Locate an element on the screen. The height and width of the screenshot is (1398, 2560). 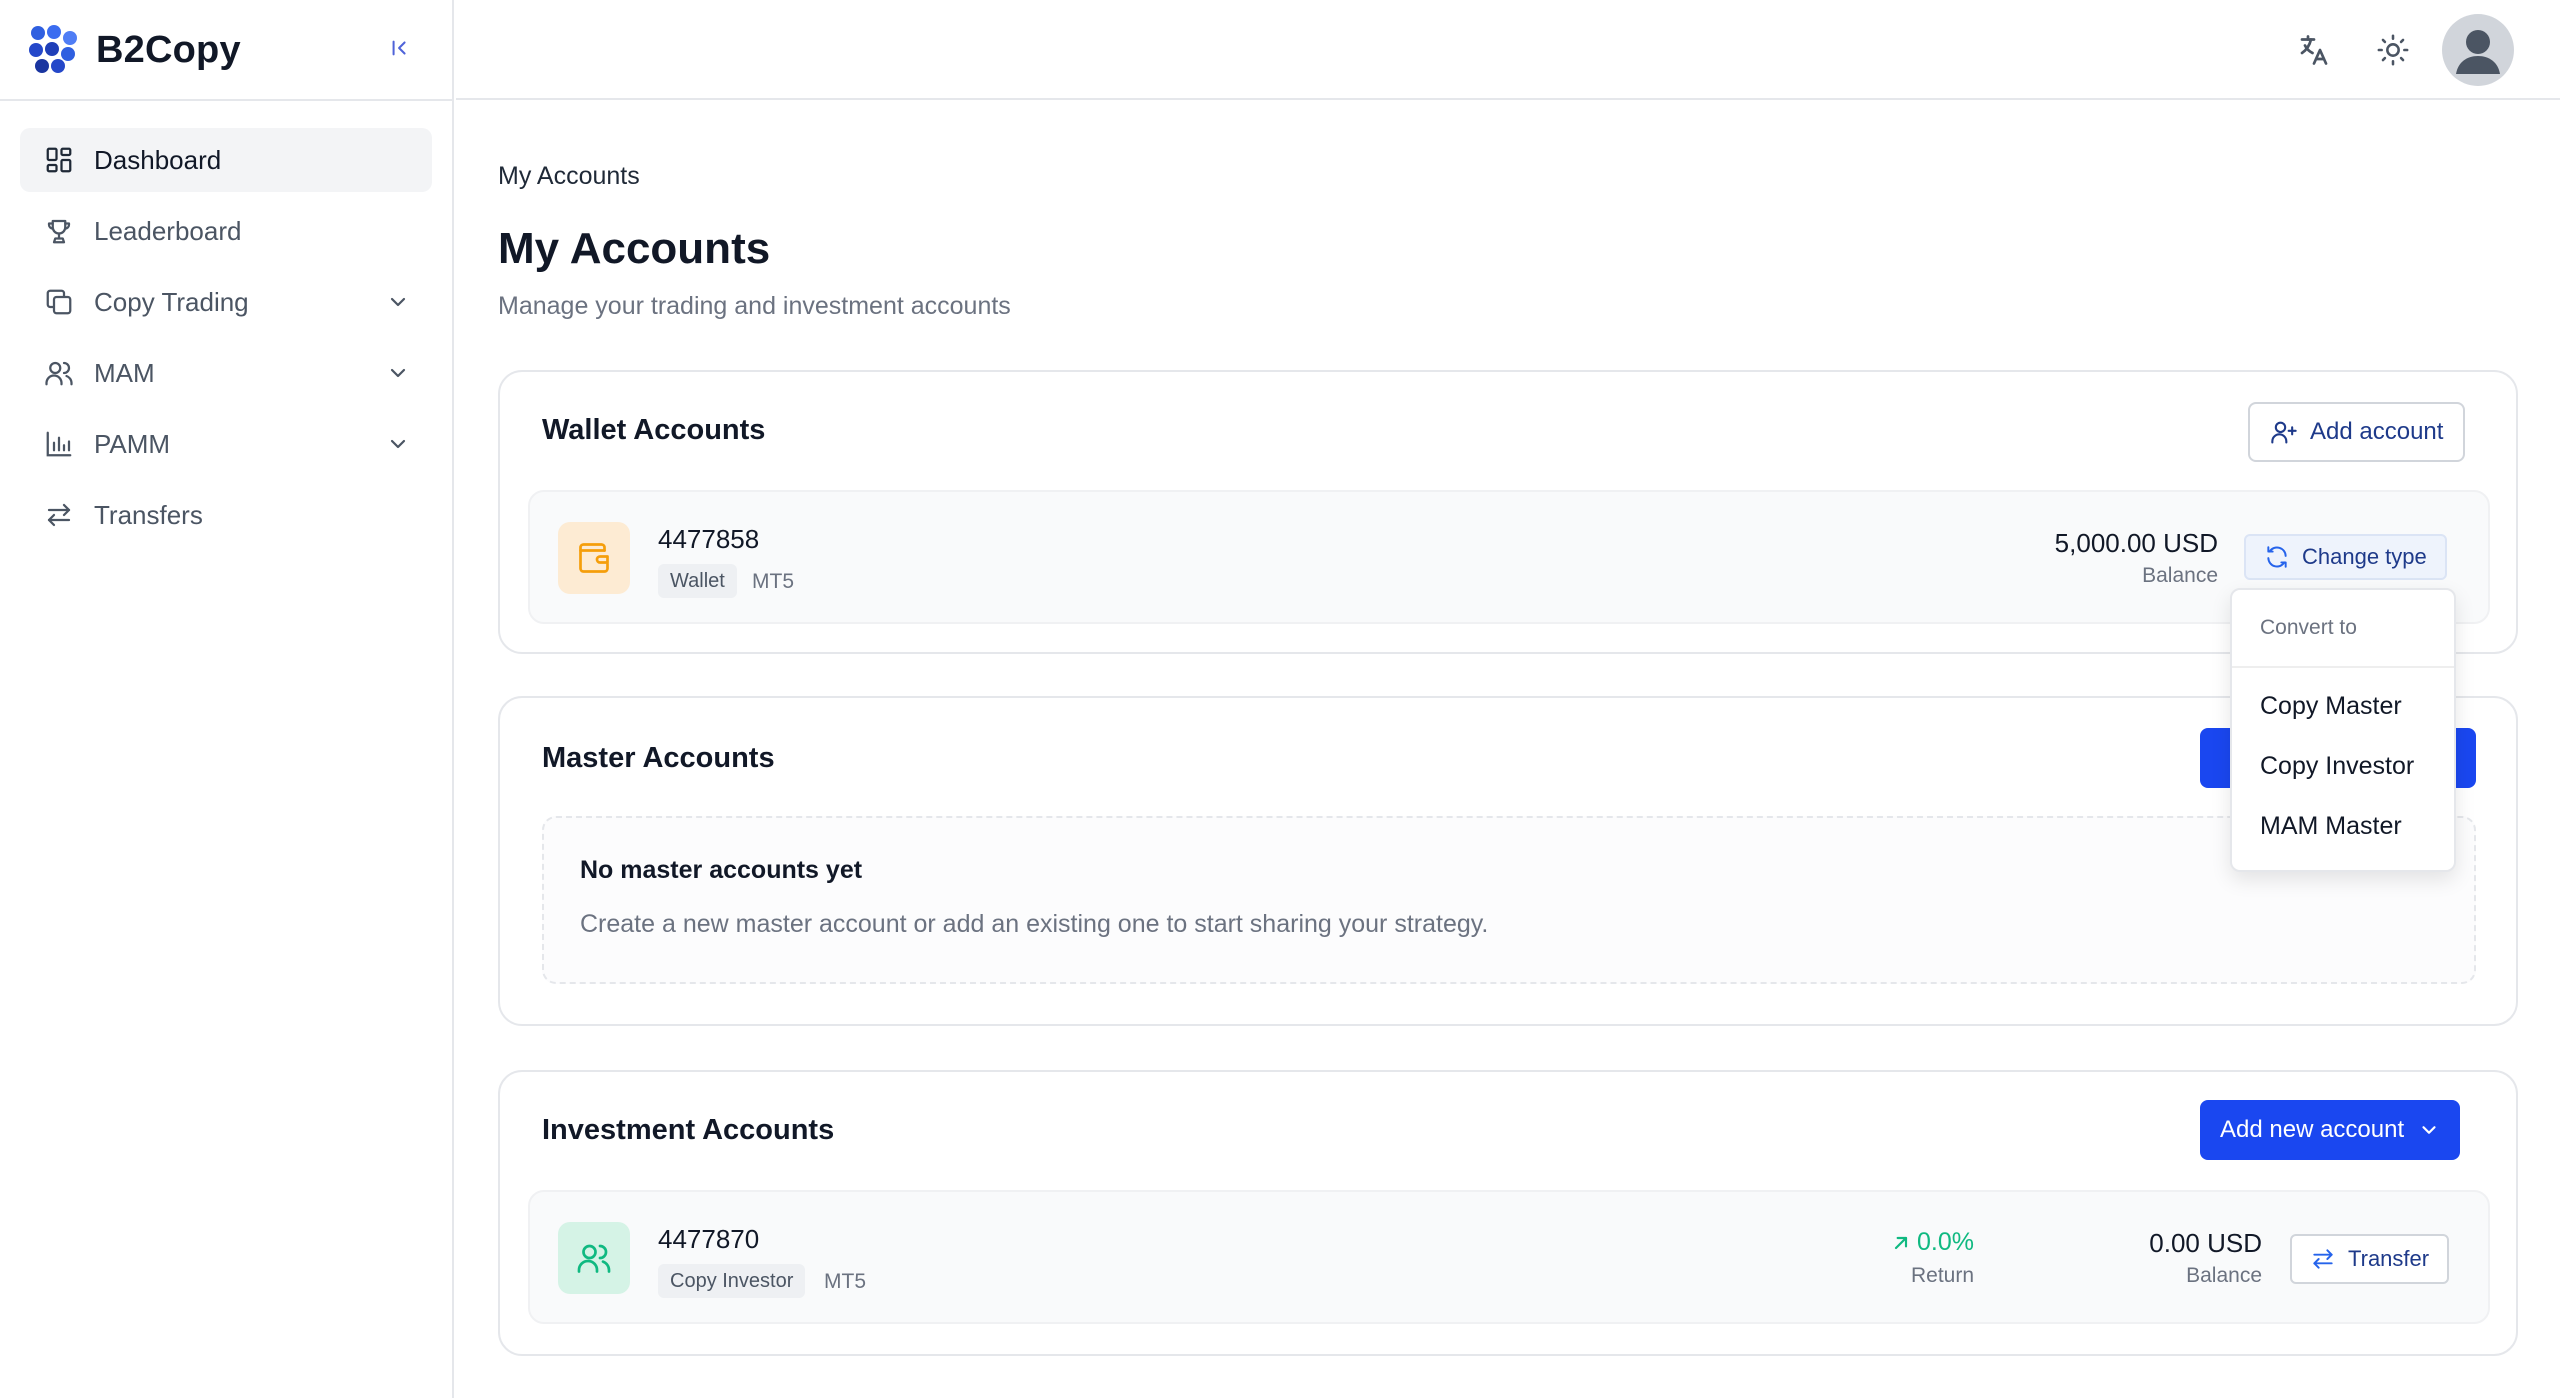
sidebar-item-label: MAM is located at coordinates (124, 372).